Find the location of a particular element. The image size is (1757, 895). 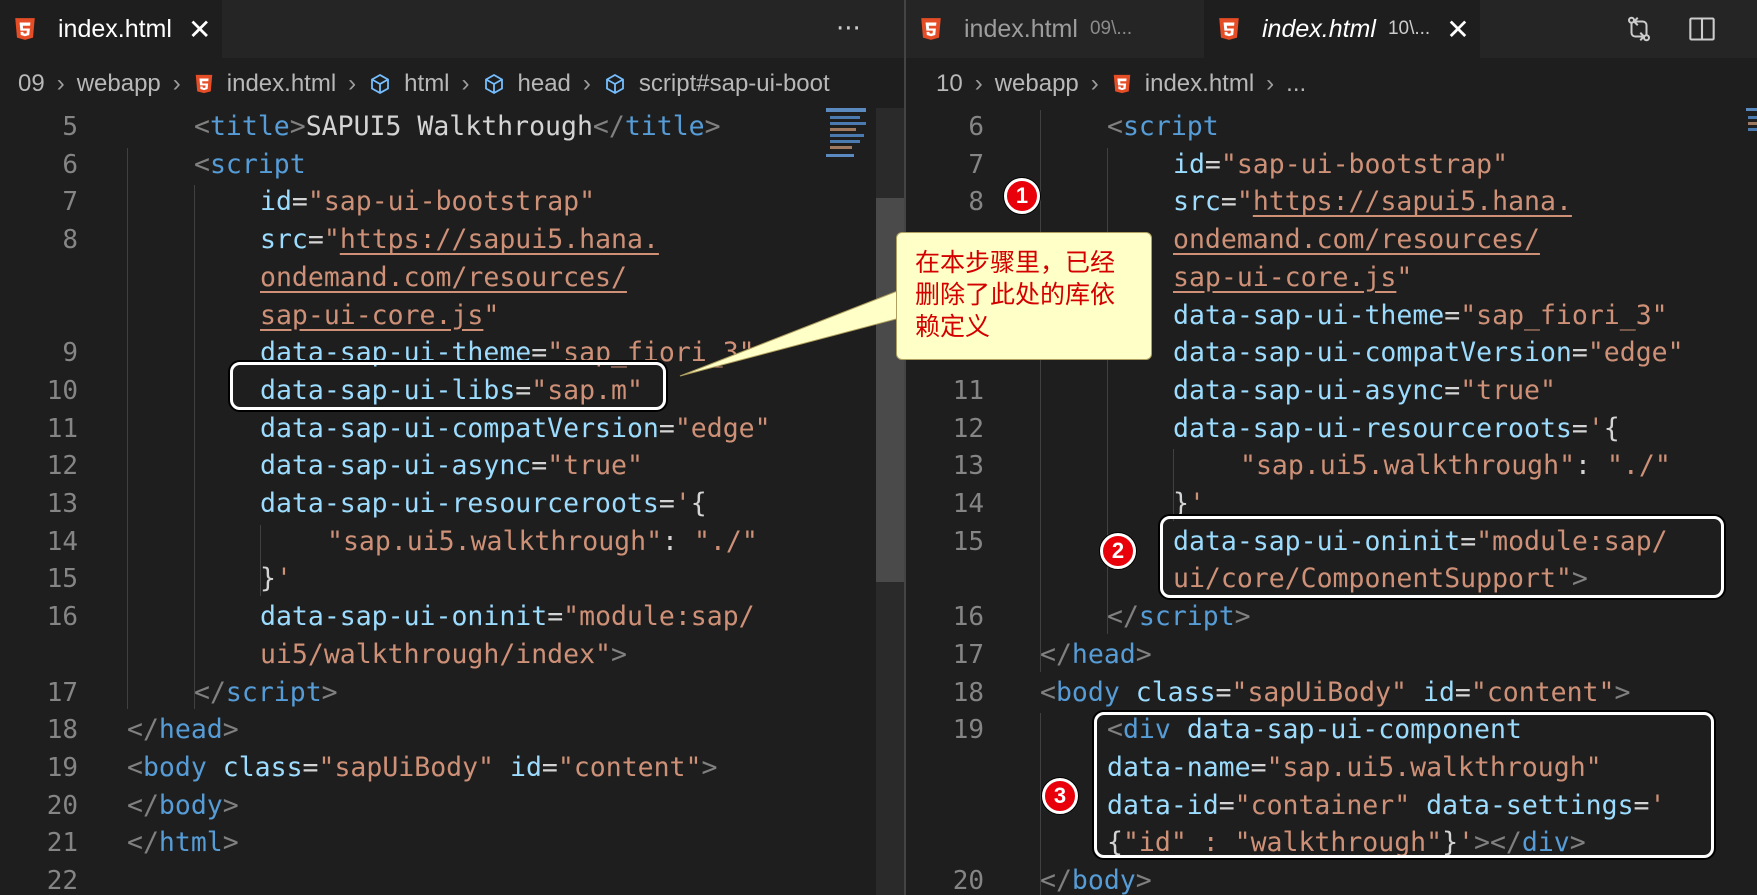

step-badge-3: 3 is located at coordinates (1060, 796).